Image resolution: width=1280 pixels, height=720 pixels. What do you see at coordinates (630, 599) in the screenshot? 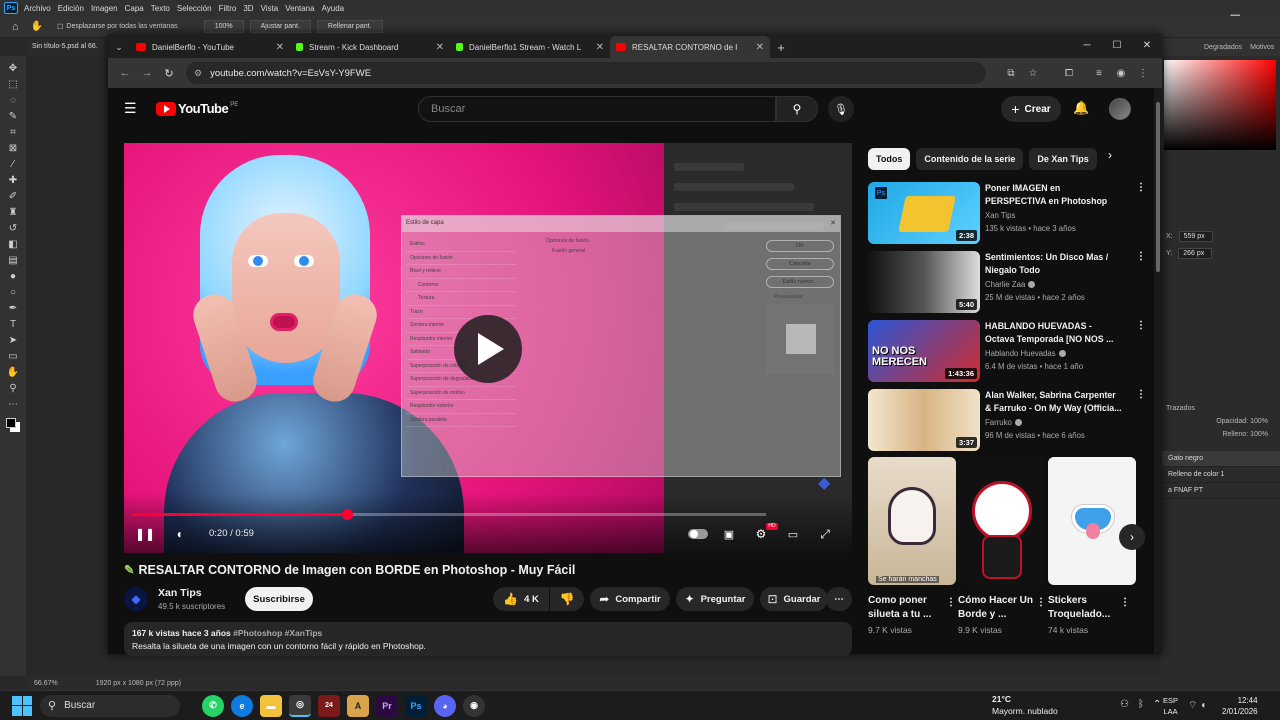
I see `share-button: ➦ Compartir` at bounding box center [630, 599].